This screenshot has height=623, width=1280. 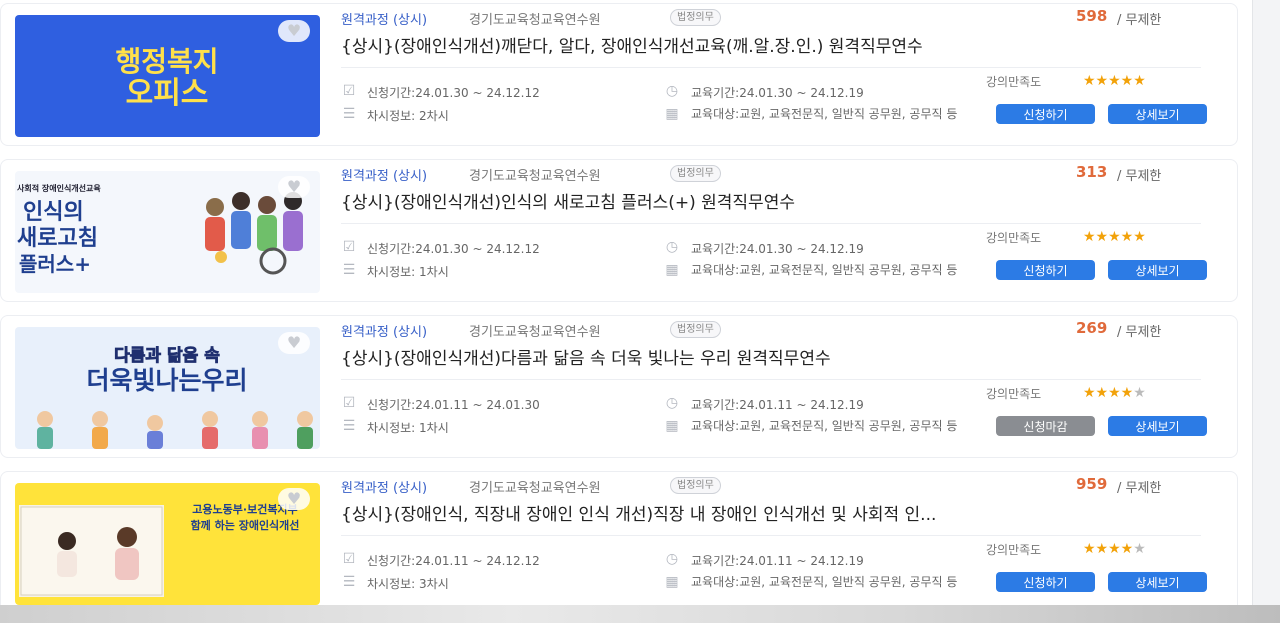 What do you see at coordinates (1092, 16) in the screenshot?
I see `enrollment-count: 598` at bounding box center [1092, 16].